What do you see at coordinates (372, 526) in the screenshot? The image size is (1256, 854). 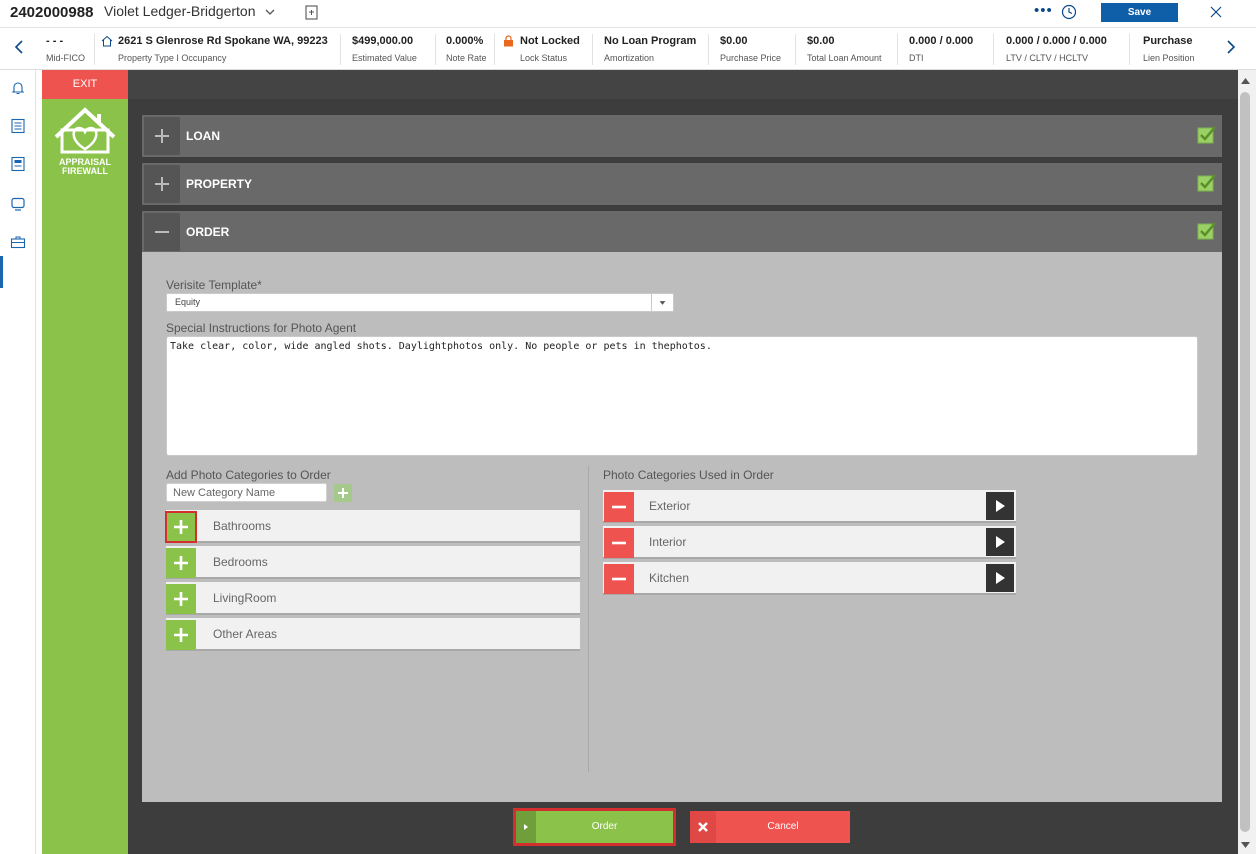 I see `list-item: Bathrooms` at bounding box center [372, 526].